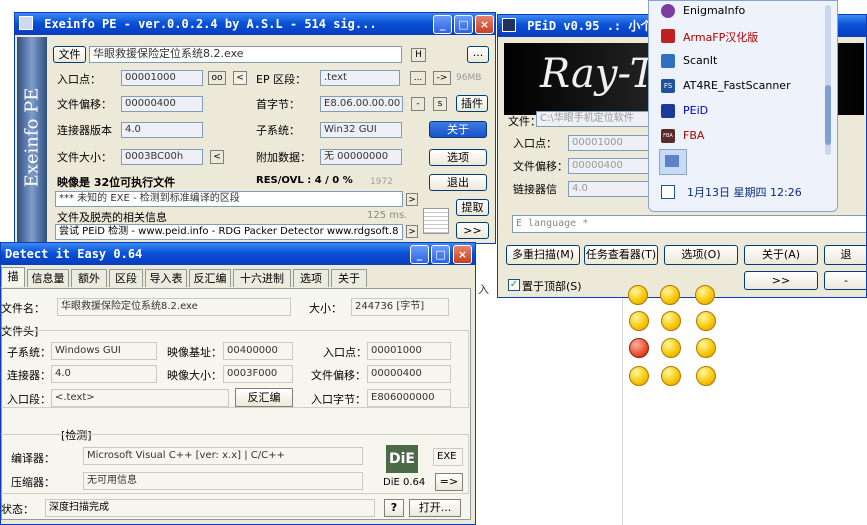  I want to click on about-button: 关于, so click(458, 129).